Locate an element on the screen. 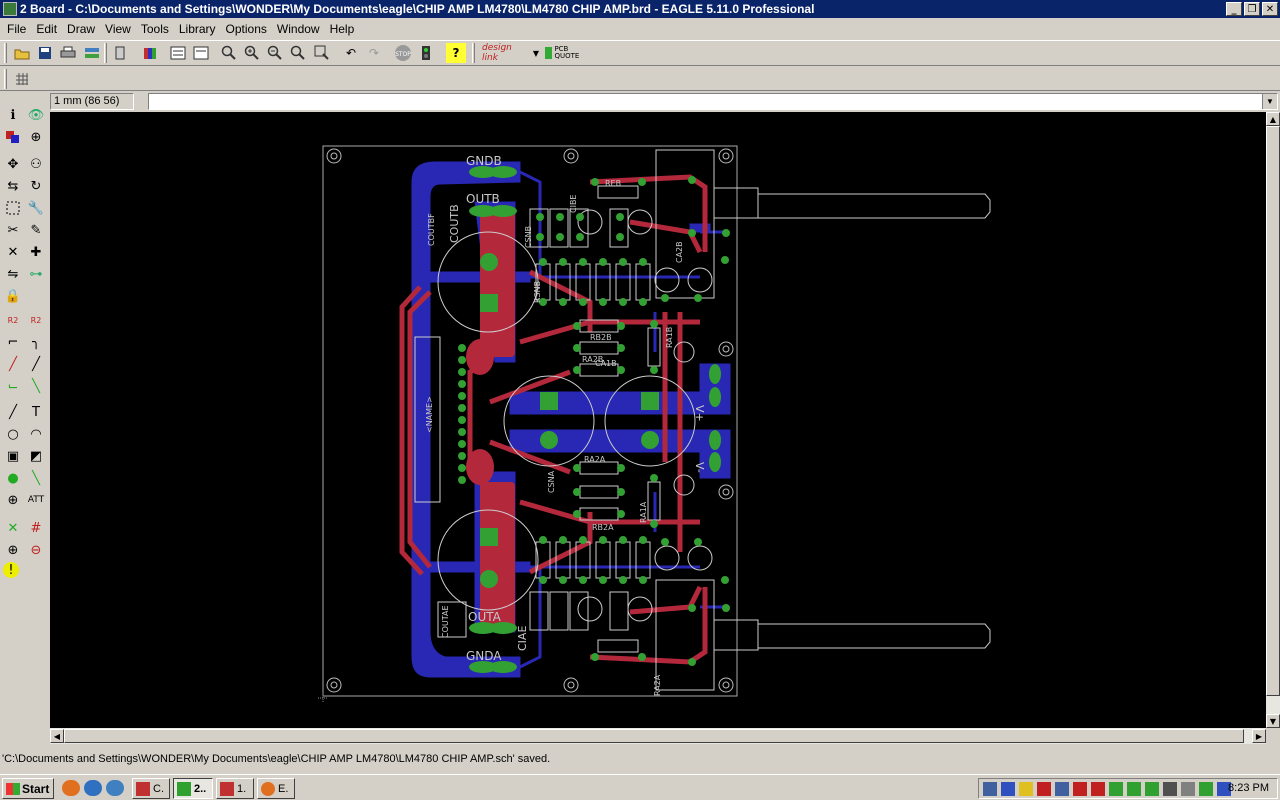 Image resolution: width=1280 pixels, height=800 pixels. zoom-redraw-icon is located at coordinates (298, 53).